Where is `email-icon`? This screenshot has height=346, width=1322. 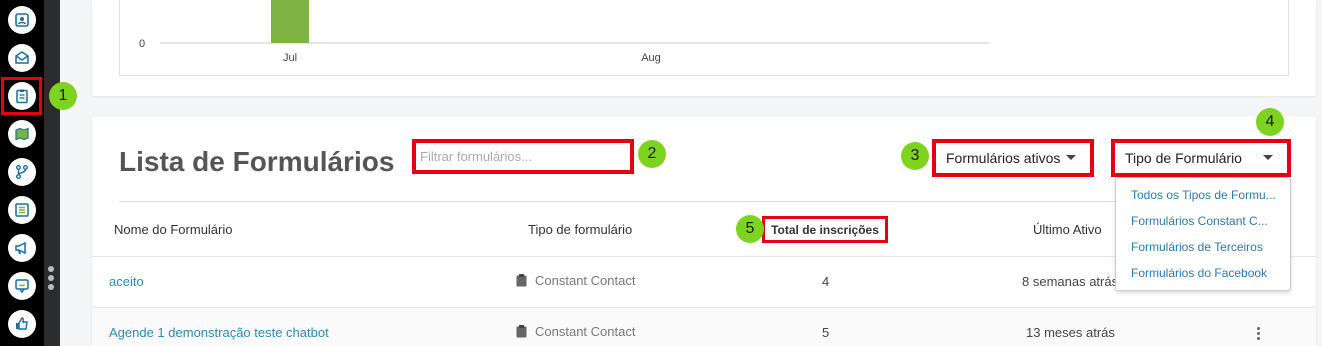
email-icon is located at coordinates (22, 58).